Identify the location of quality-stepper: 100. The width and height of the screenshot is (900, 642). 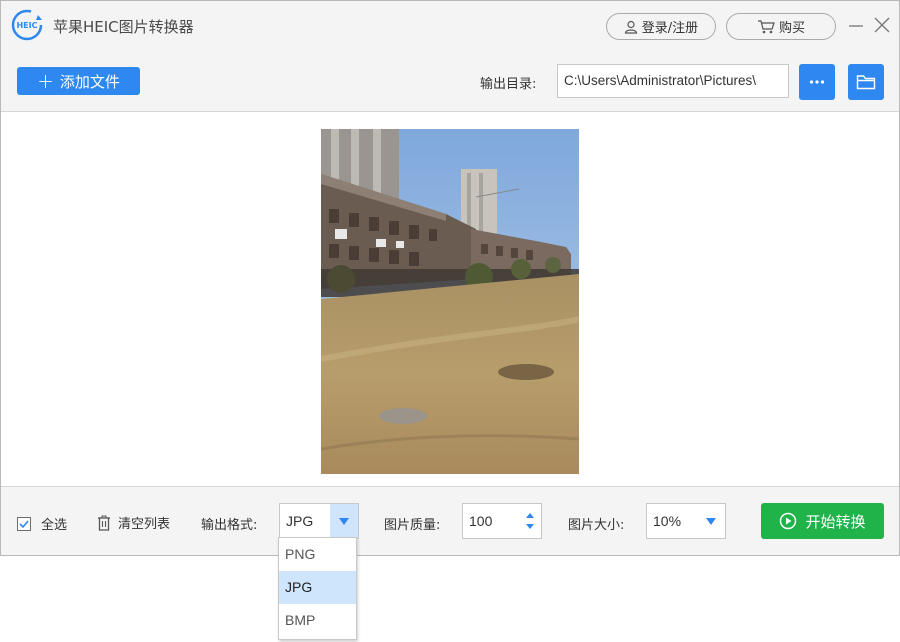
(502, 521).